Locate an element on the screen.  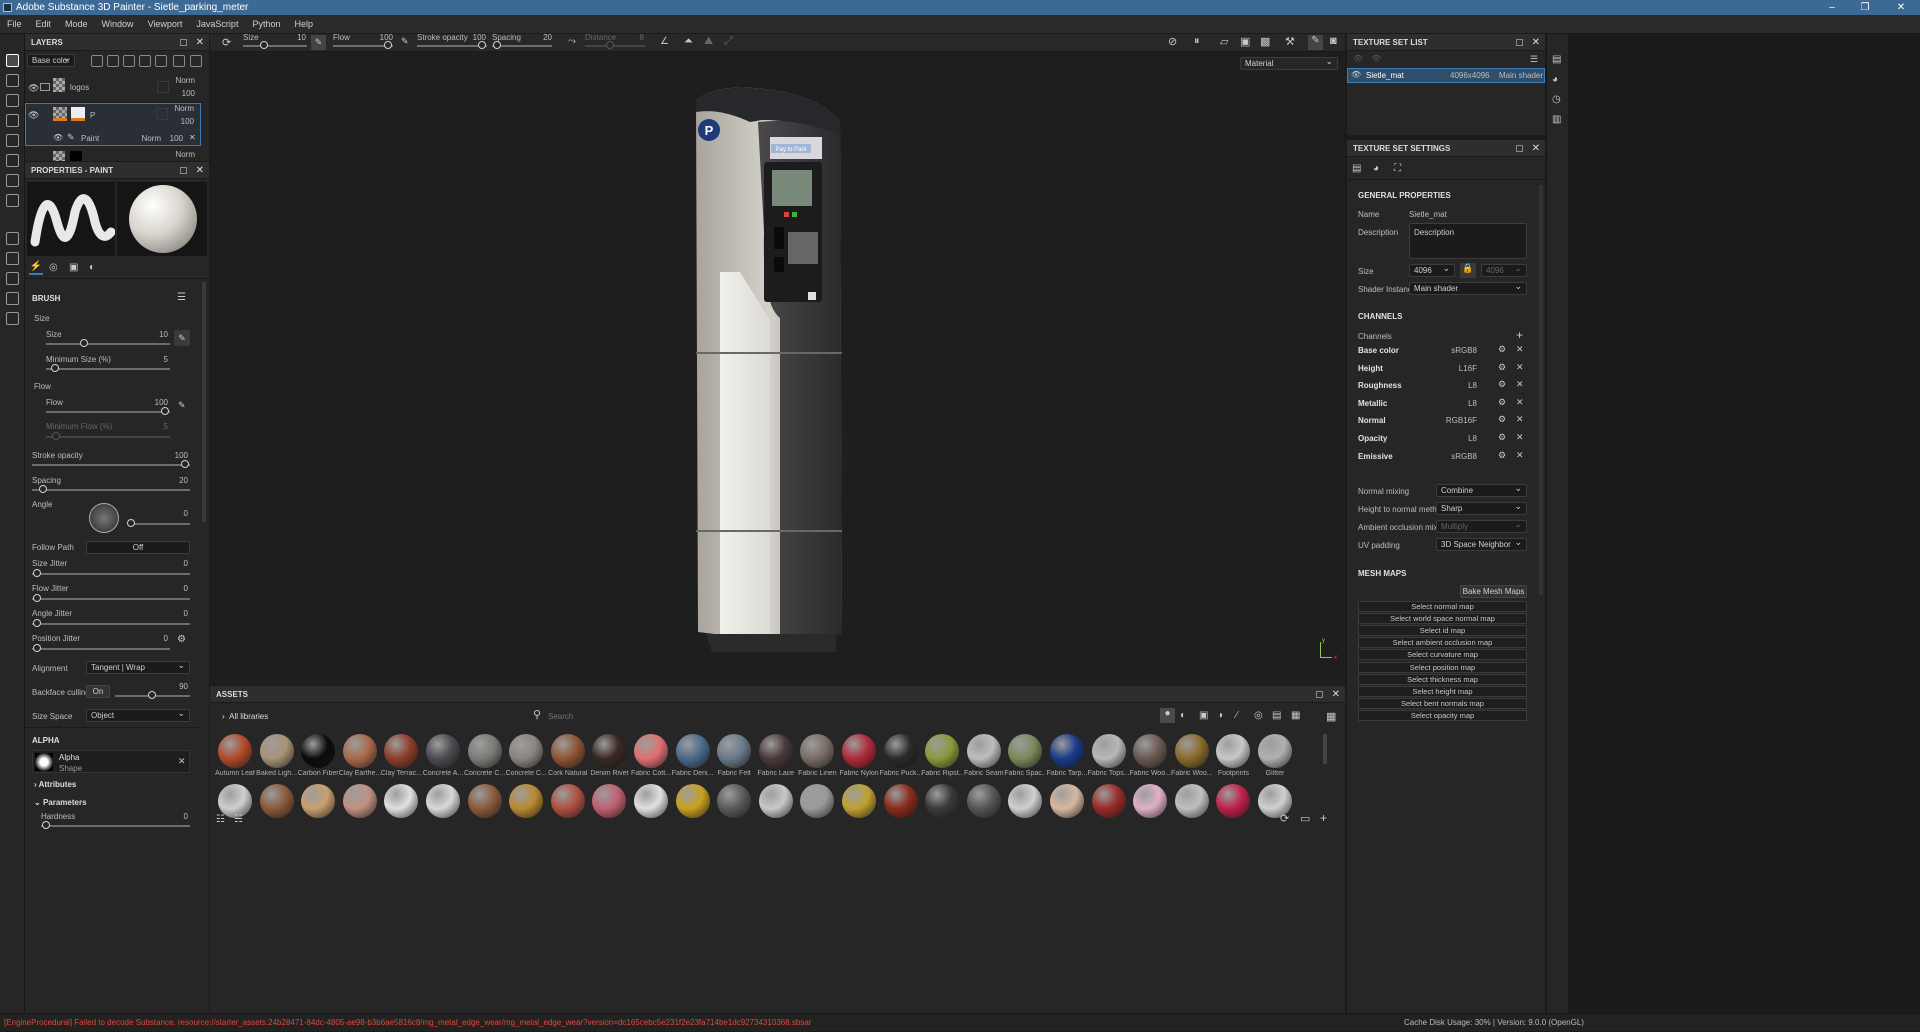
size-slider-handle is located at coordinates (84, 343).